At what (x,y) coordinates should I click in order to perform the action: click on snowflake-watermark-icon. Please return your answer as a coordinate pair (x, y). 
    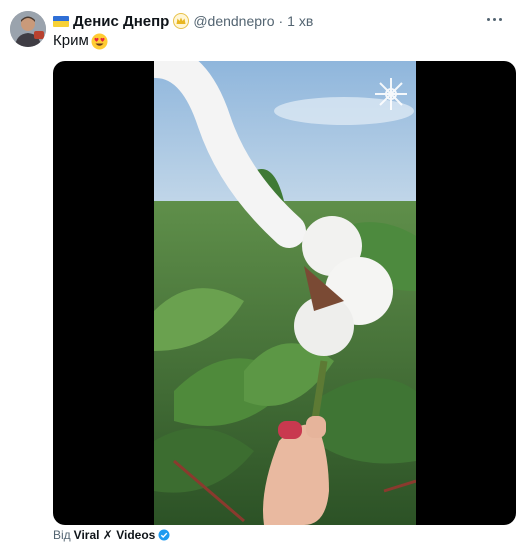
    Looking at the image, I should click on (391, 94).